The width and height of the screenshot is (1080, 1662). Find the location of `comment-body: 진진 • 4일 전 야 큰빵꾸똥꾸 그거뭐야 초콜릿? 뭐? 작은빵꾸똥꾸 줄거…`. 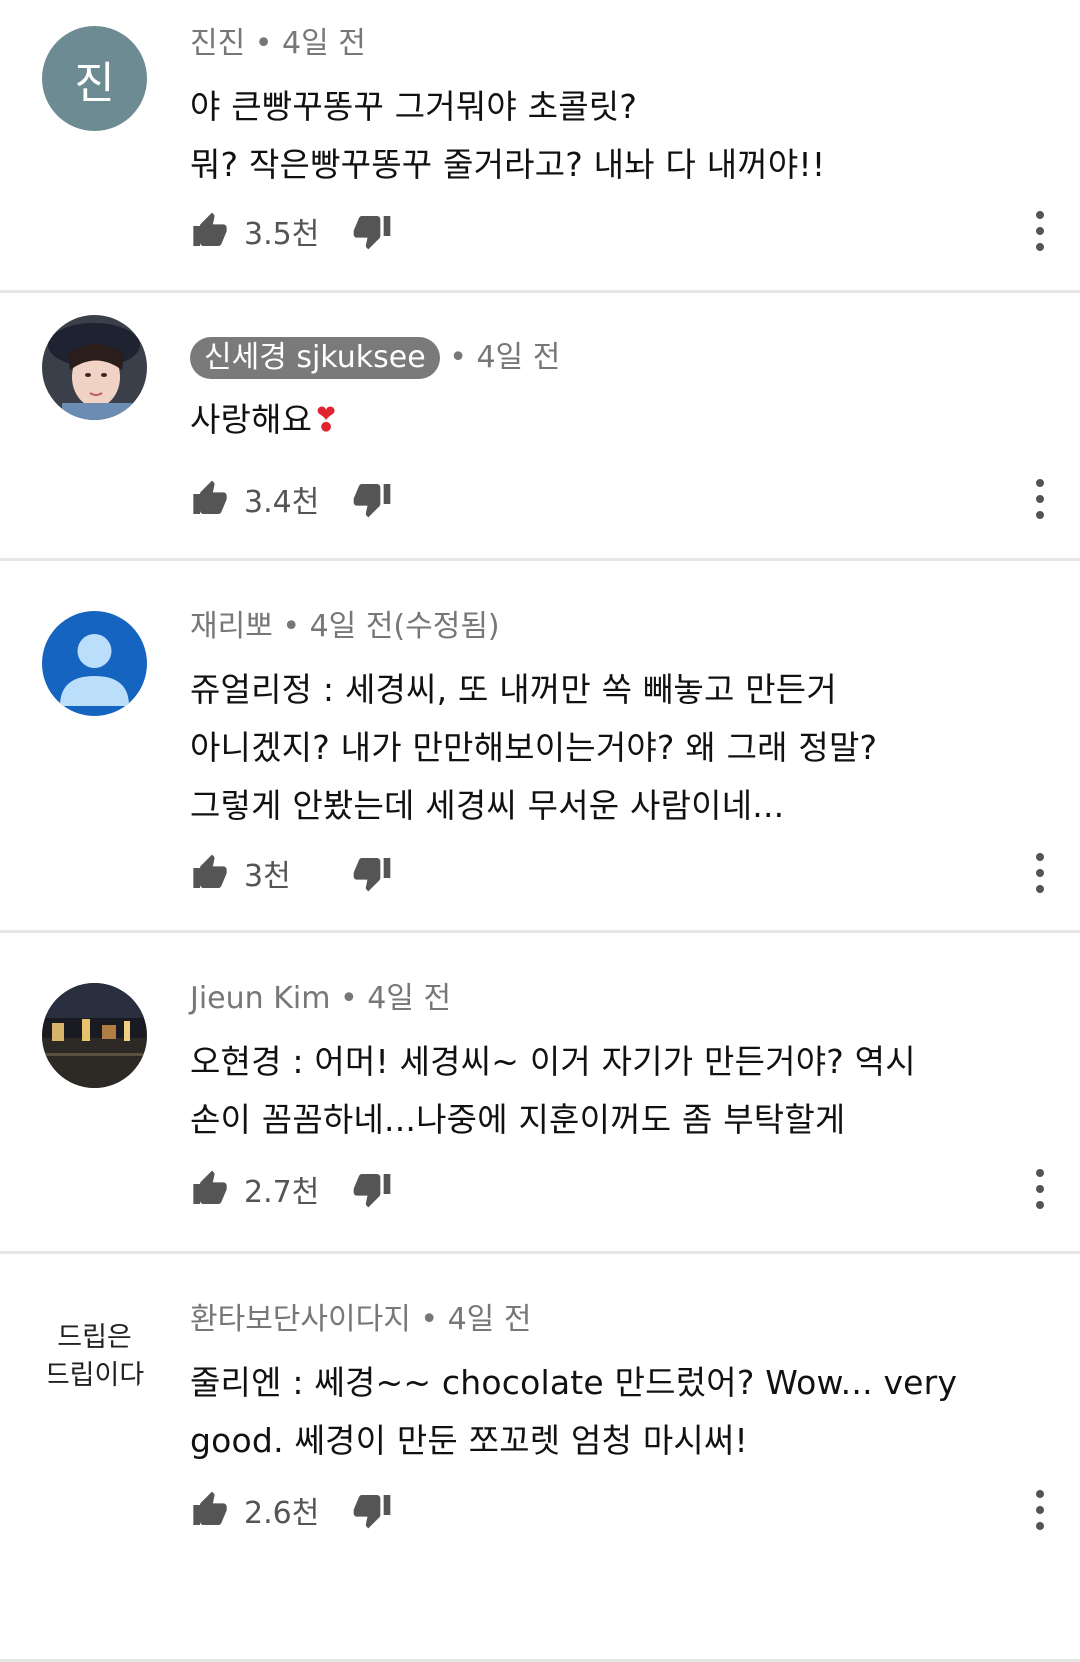

comment-body: 진진 • 4일 전 야 큰빵꾸똥꾸 그거뭐야 초콜릿? 뭐? 작은빵꾸똥꾸 줄거… is located at coordinates (600, 109).